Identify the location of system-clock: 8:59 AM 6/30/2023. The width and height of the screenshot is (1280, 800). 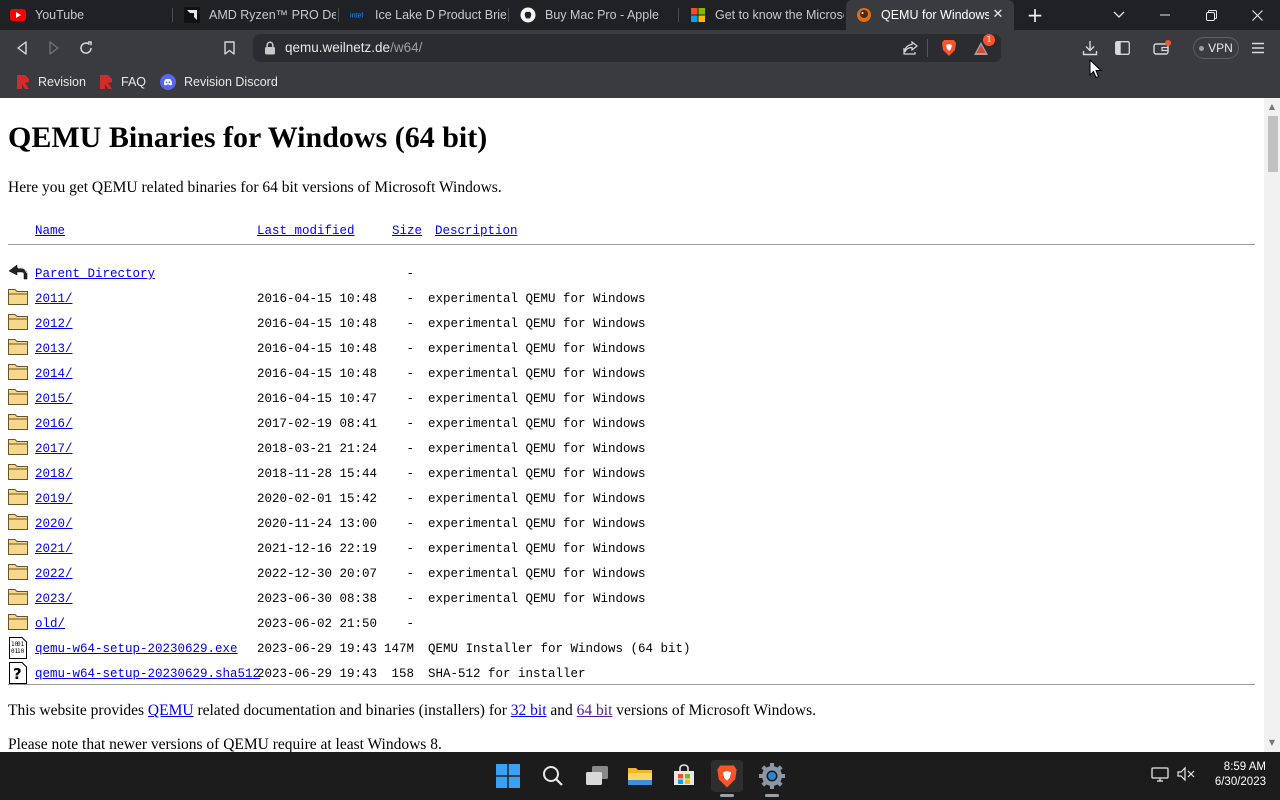
(1231, 775).